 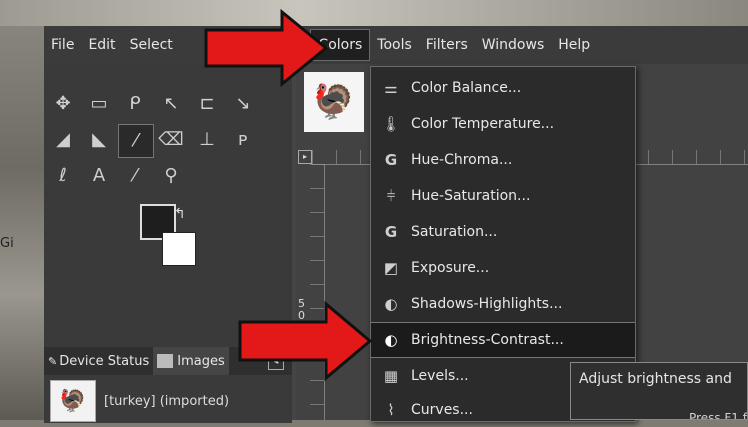 I want to click on quick-mask-icon: ▸, so click(x=305, y=157).